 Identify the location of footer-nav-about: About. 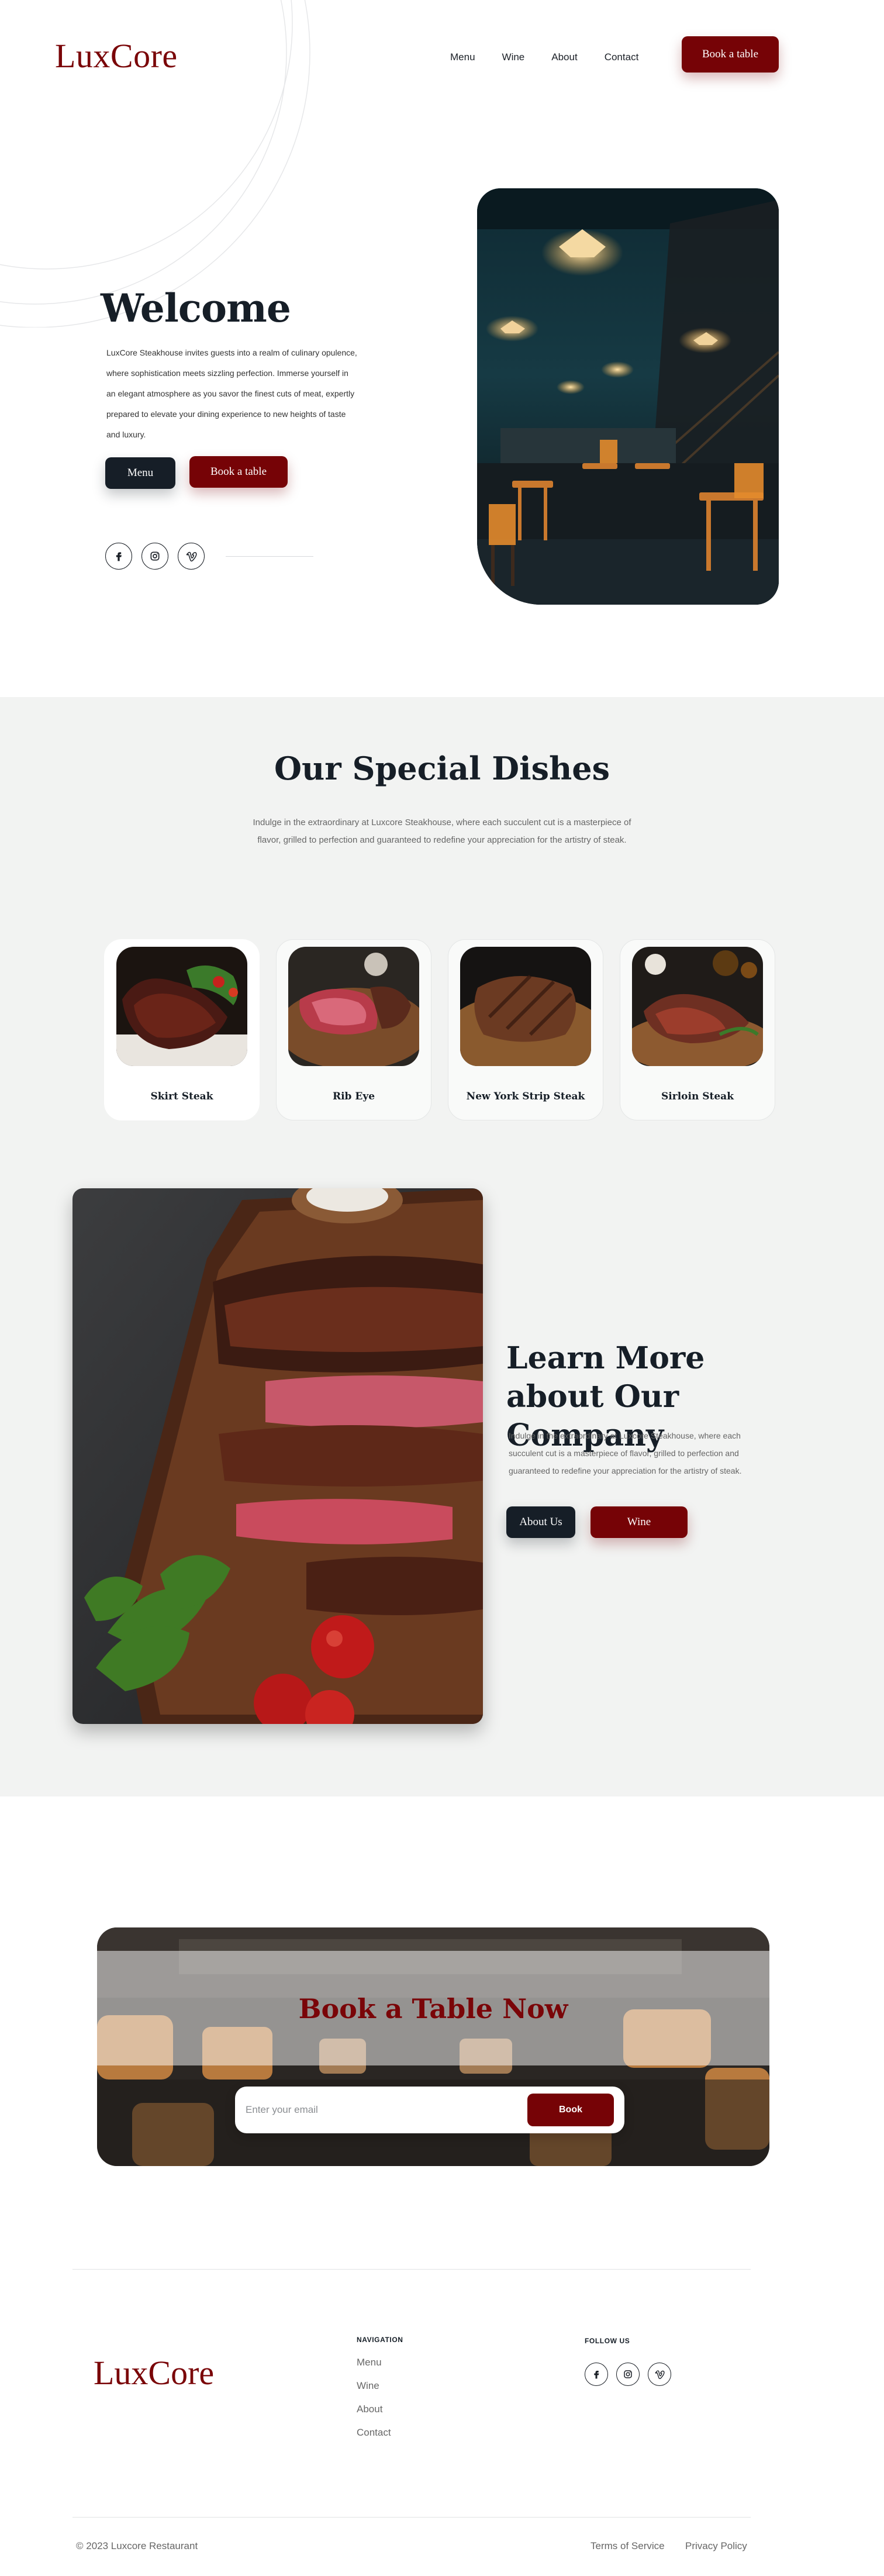
(374, 2409).